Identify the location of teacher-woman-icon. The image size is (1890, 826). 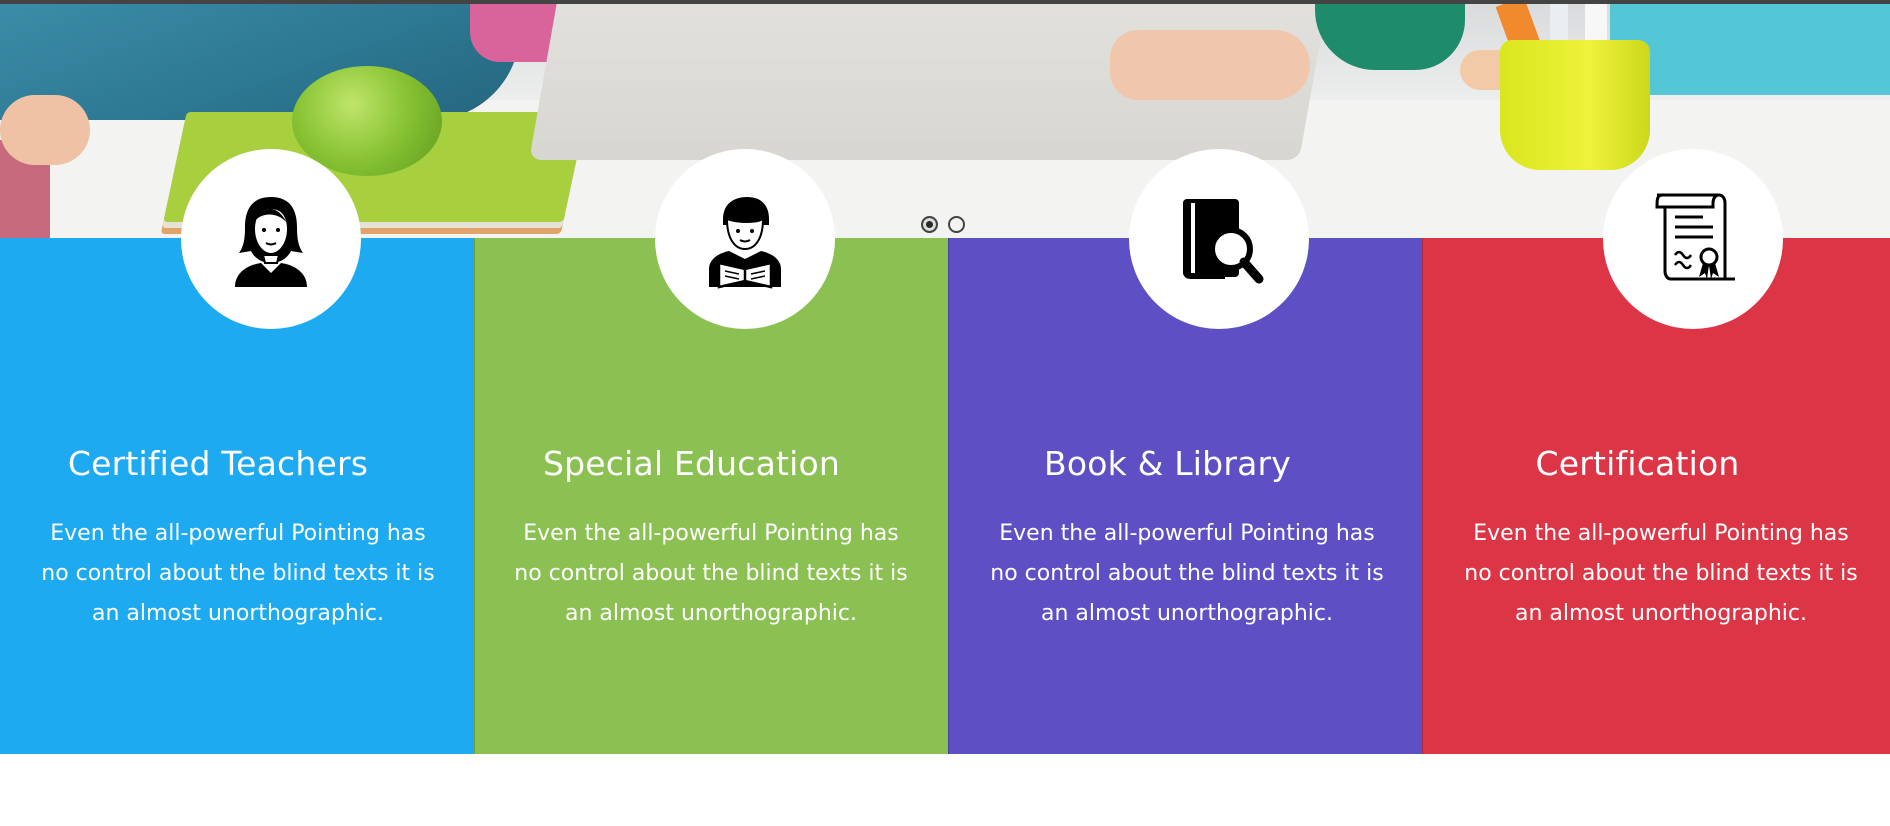
(271, 242).